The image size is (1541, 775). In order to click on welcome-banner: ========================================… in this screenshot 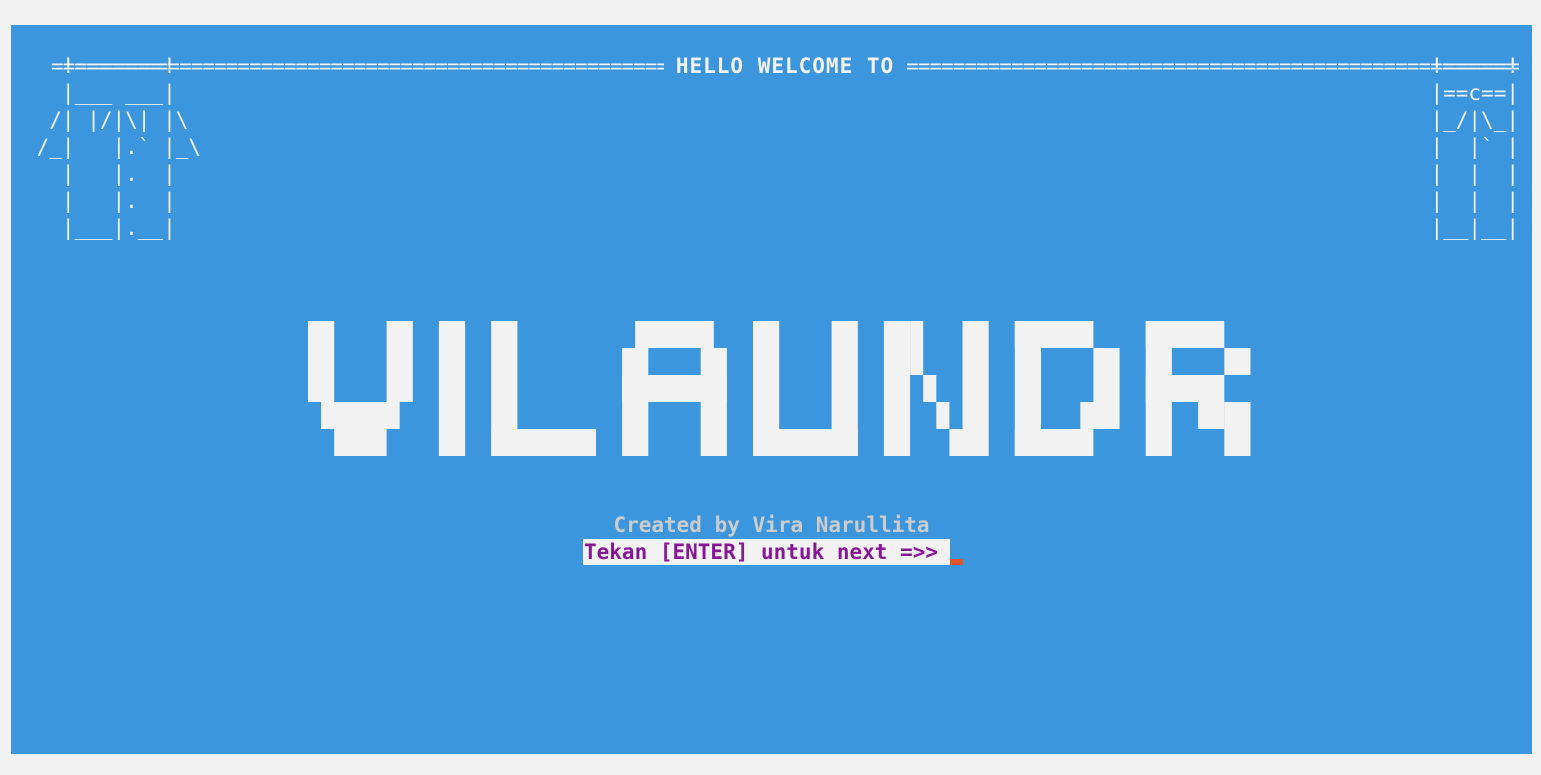, I will do `click(785, 66)`.